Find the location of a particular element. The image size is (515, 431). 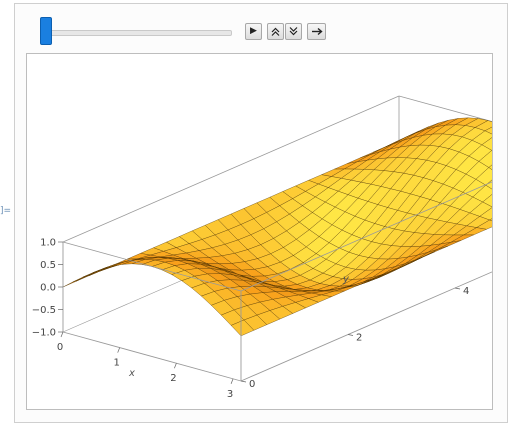

box-edge is located at coordinates (152, 356).